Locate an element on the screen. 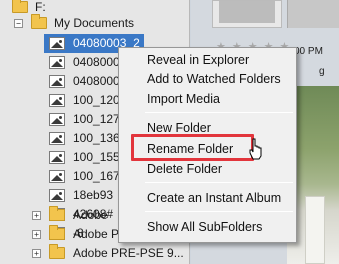 The width and height of the screenshot is (339, 264). menu-item-delete-folder: Delete Folder is located at coordinates (207, 169).